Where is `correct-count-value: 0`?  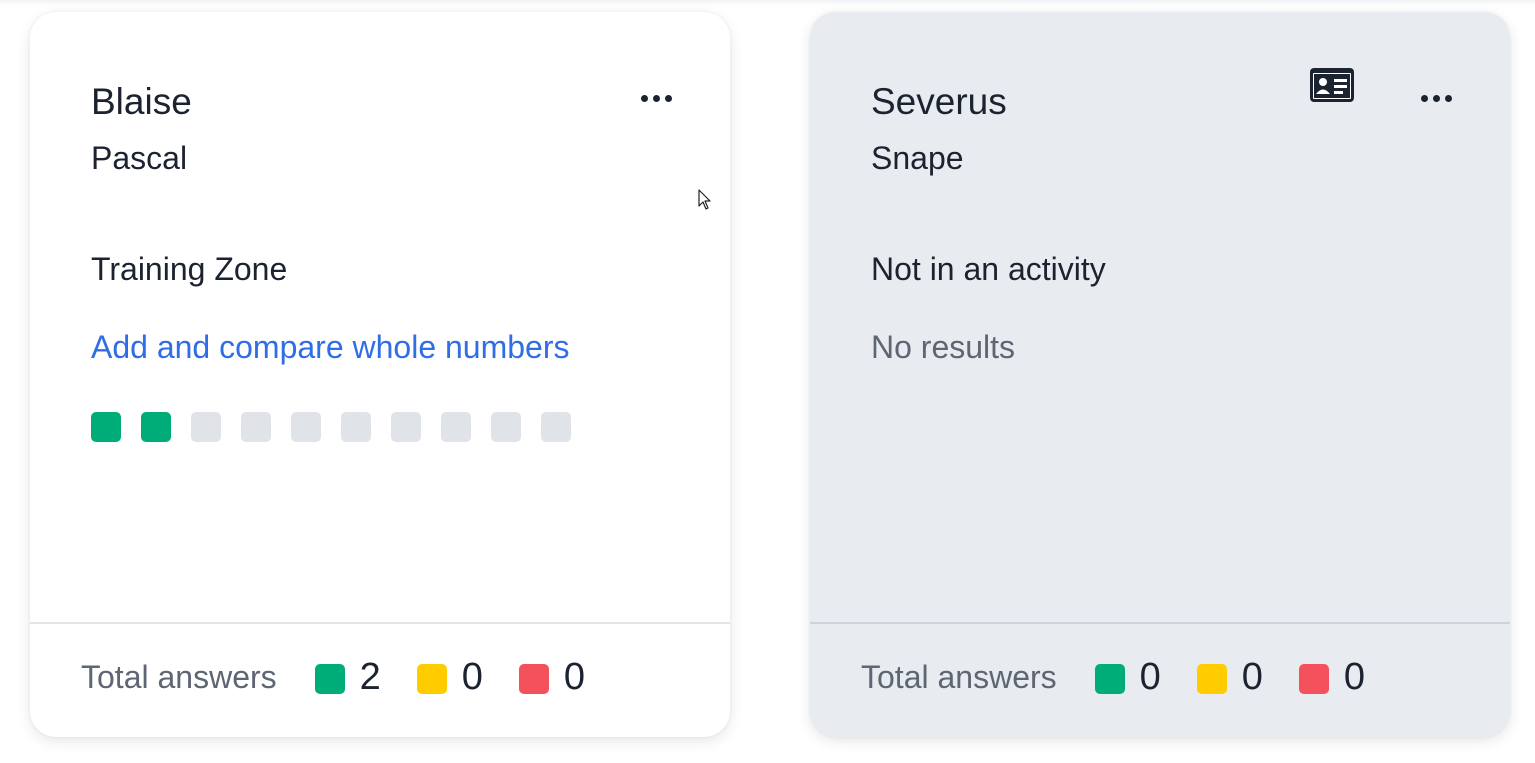
correct-count-value: 0 is located at coordinates (1150, 676).